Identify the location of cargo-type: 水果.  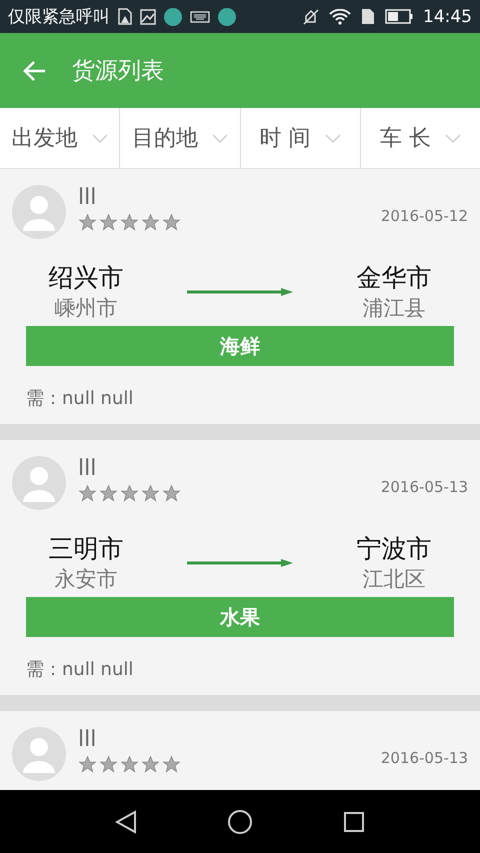
(240, 617).